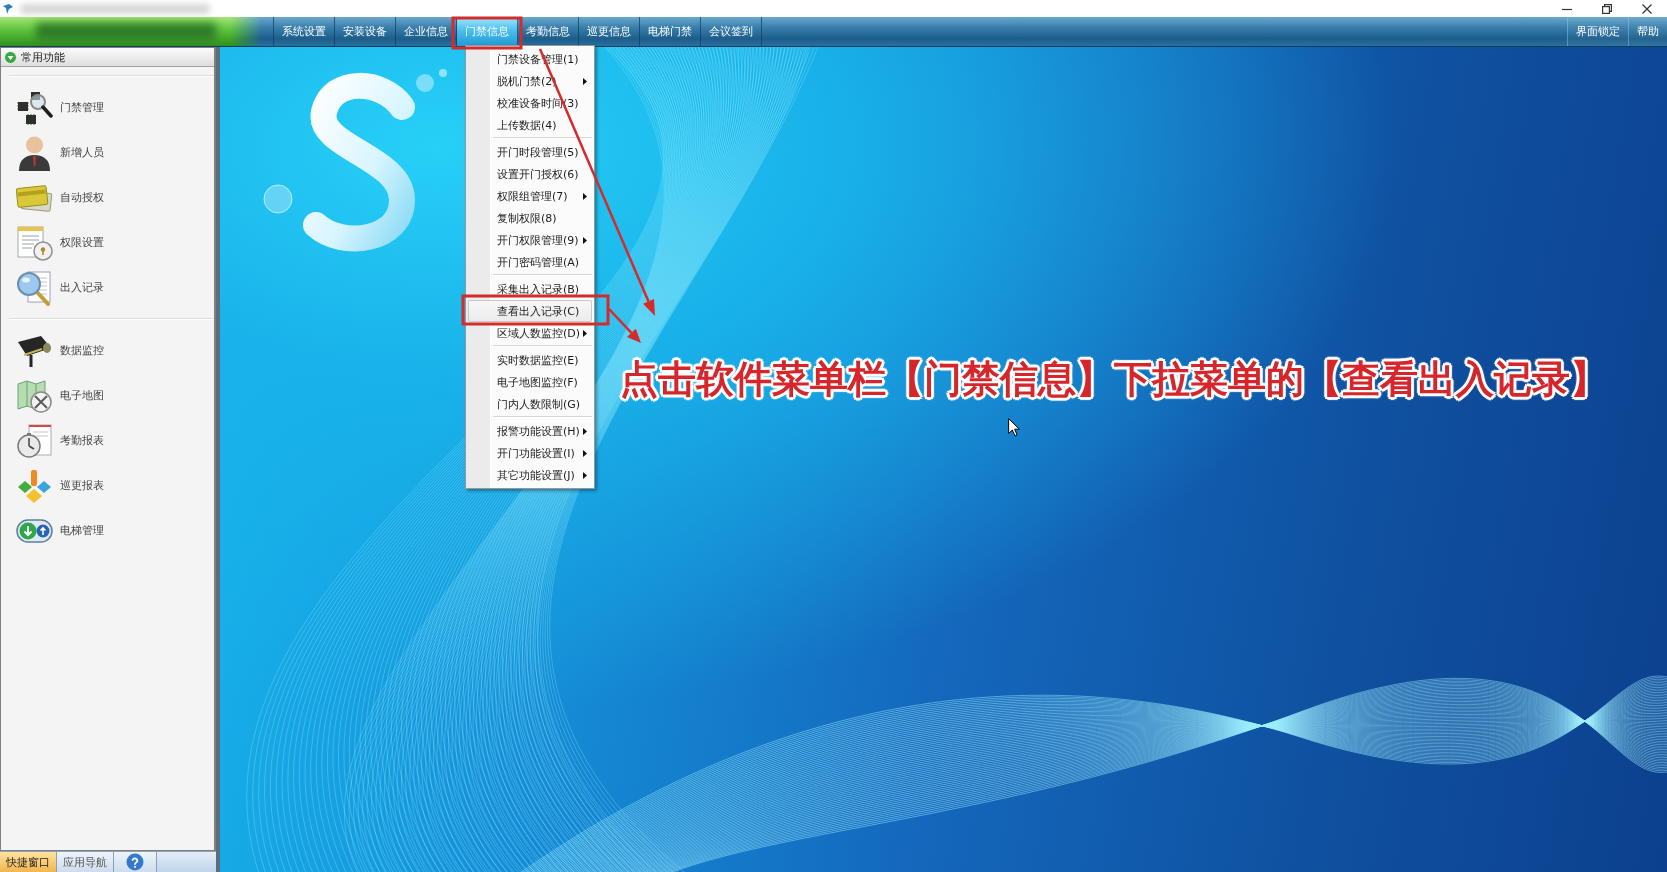 Image resolution: width=1667 pixels, height=872 pixels. What do you see at coordinates (107, 242) in the screenshot?
I see `sidebar-item: 权限设置` at bounding box center [107, 242].